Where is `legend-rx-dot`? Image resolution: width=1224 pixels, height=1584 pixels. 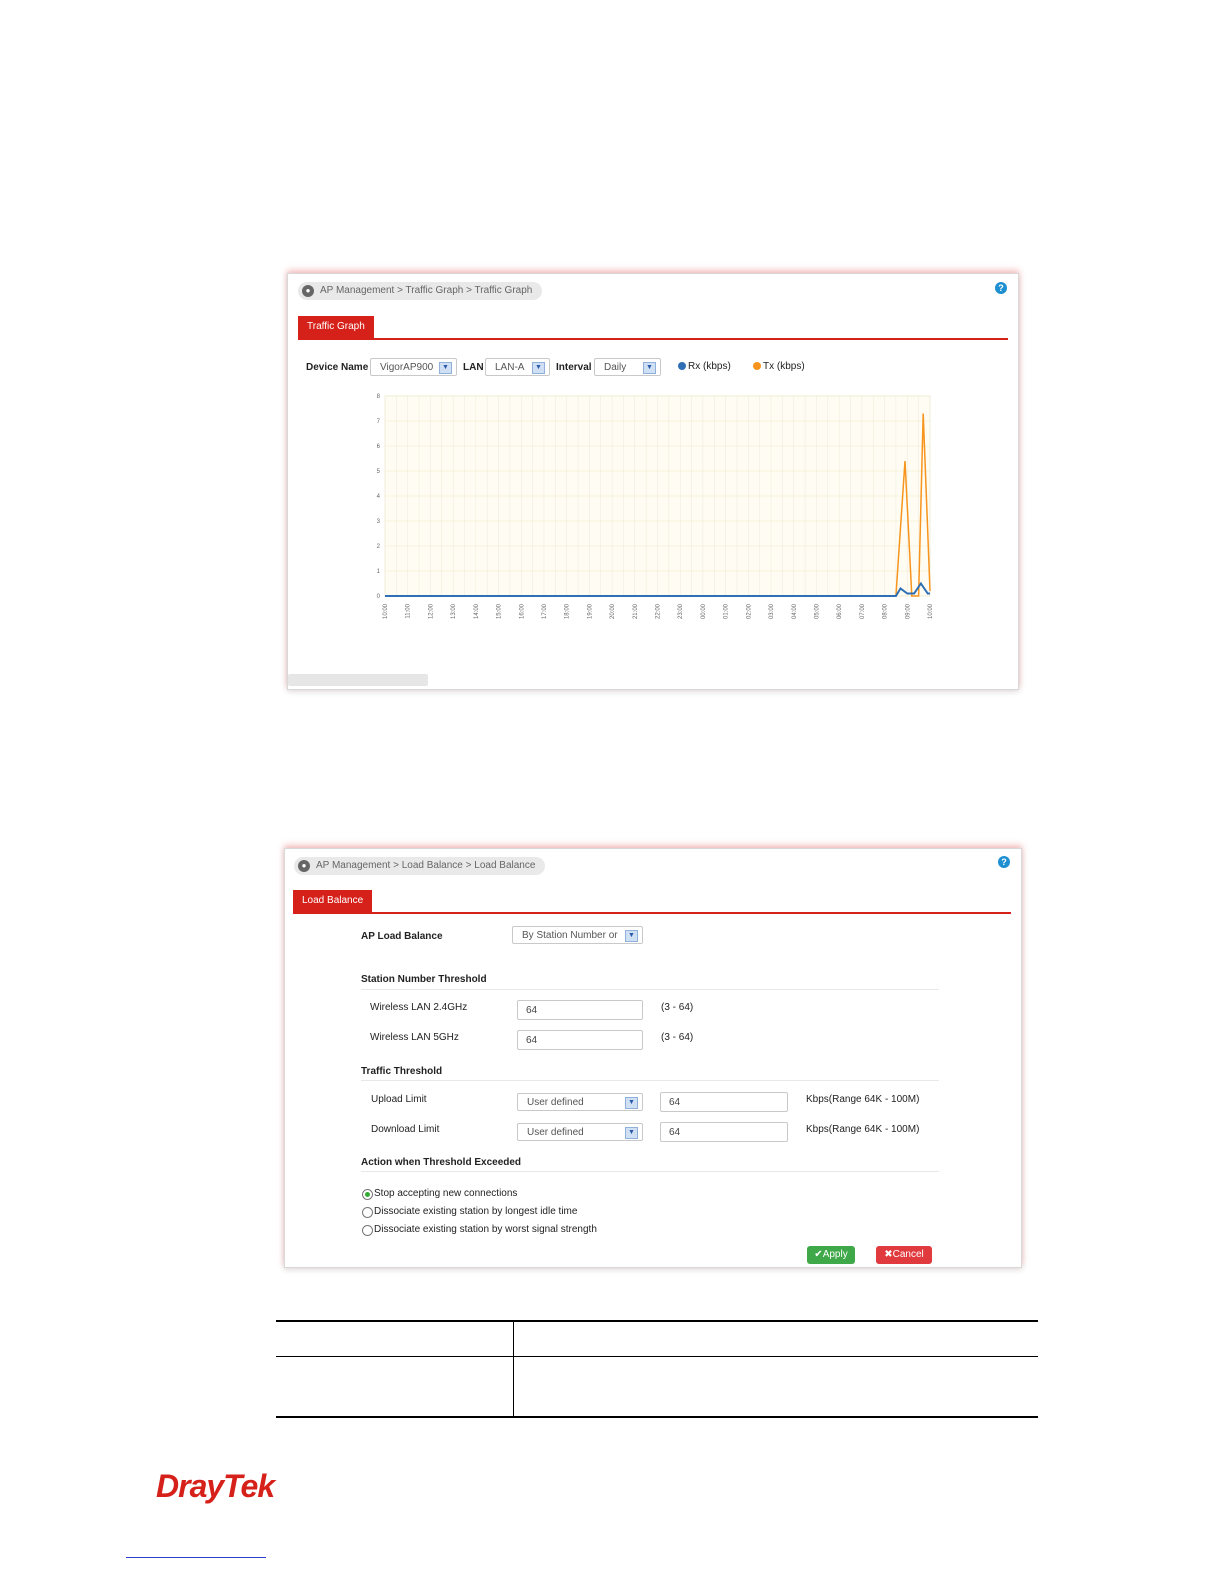
legend-rx-dot is located at coordinates (682, 366).